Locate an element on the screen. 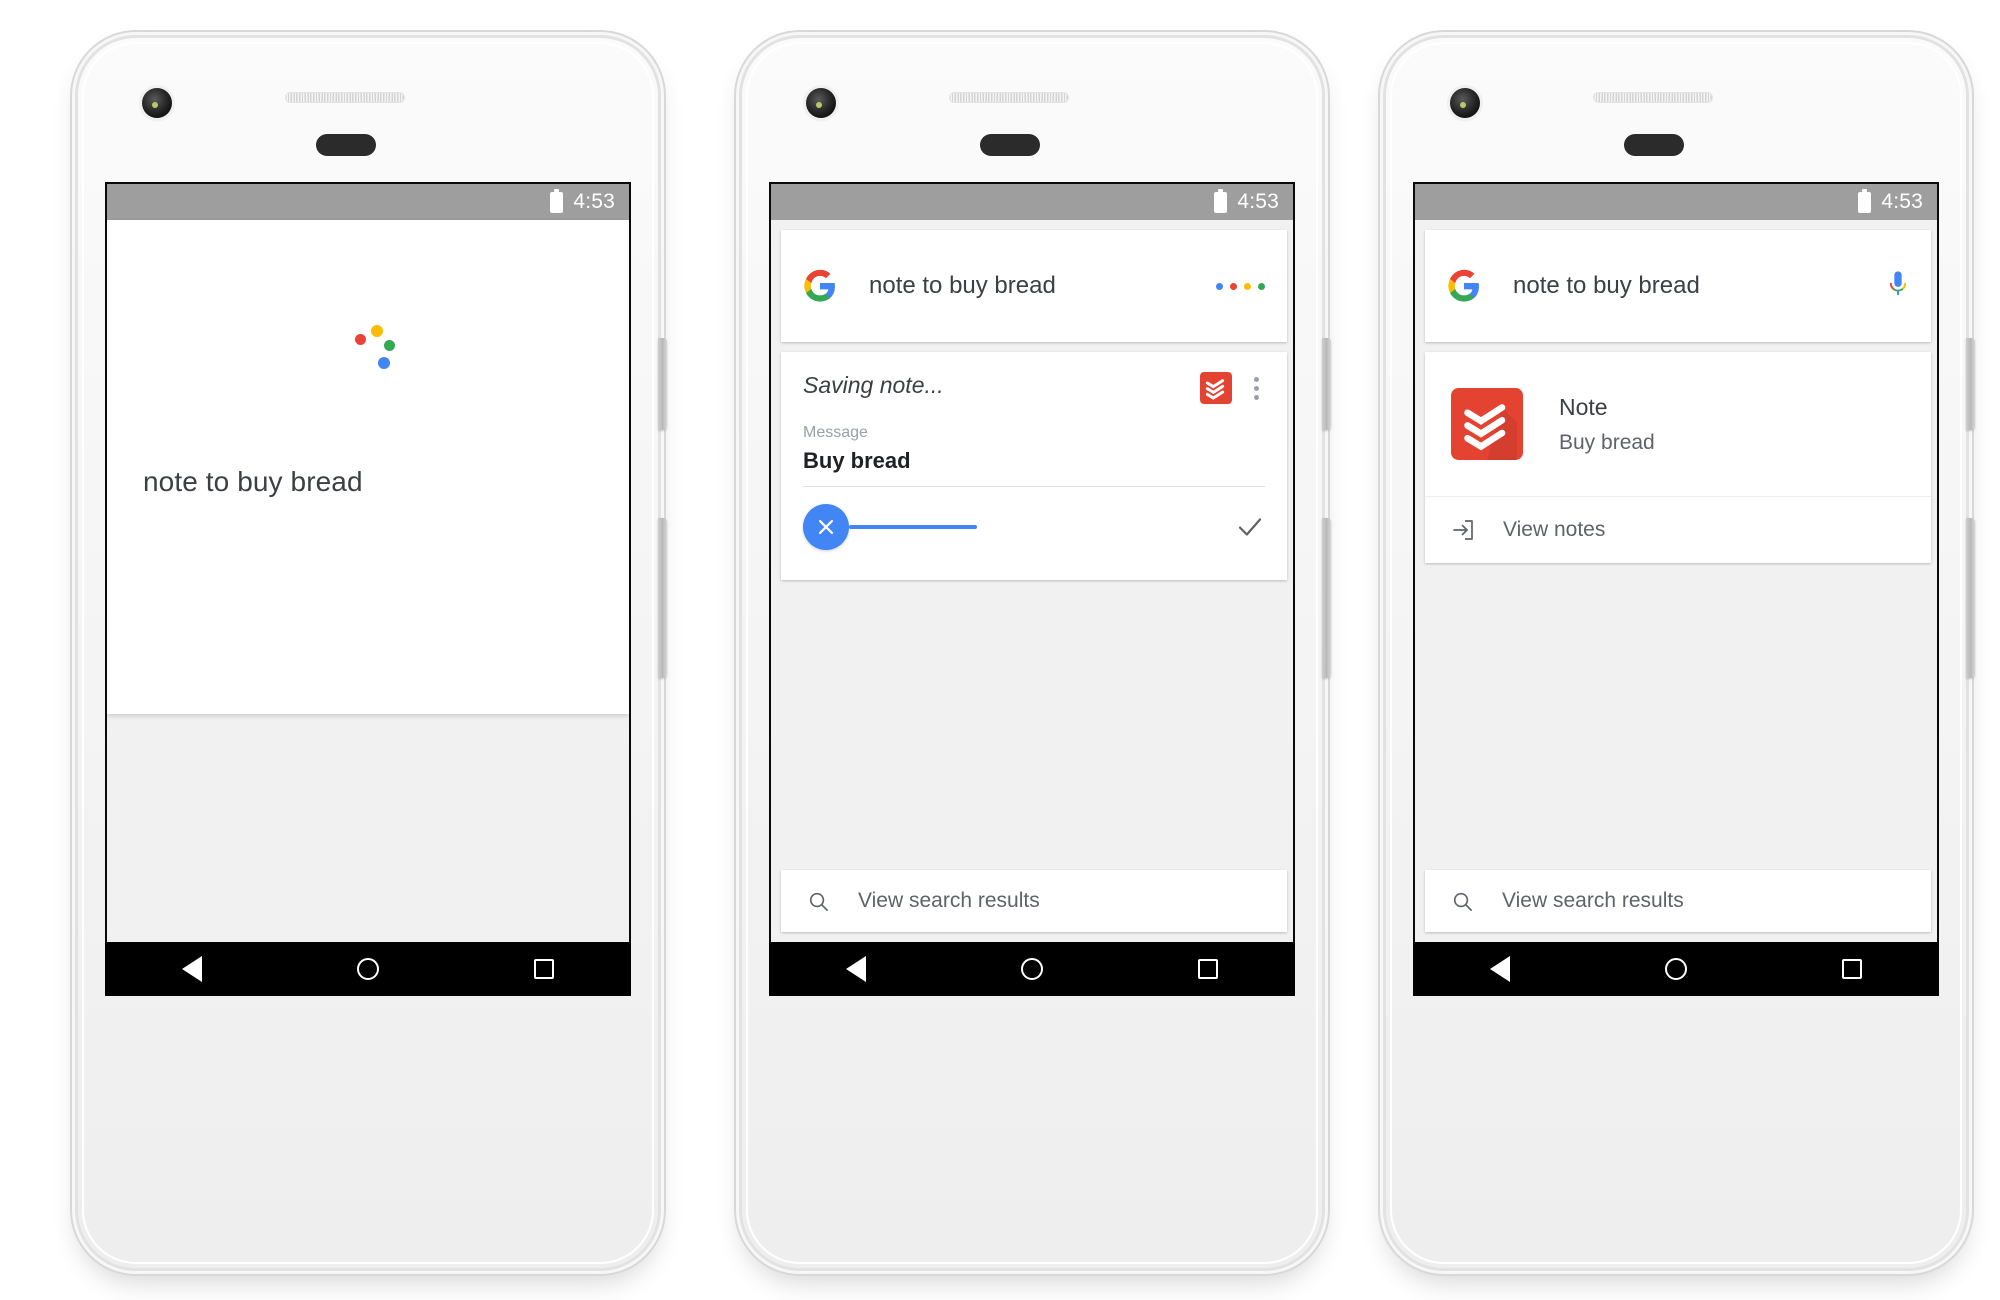 The height and width of the screenshot is (1300, 2000). save-progress-bar is located at coordinates (913, 527).